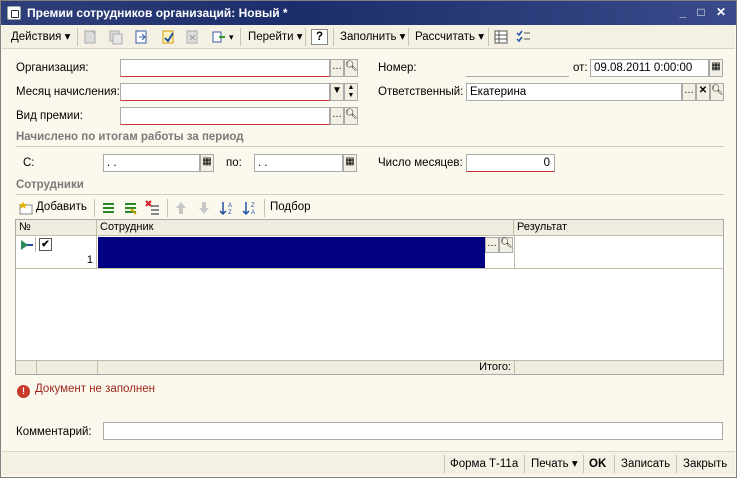 The image size is (737, 478). I want to click on clear-icon: ✕, so click(703, 92).